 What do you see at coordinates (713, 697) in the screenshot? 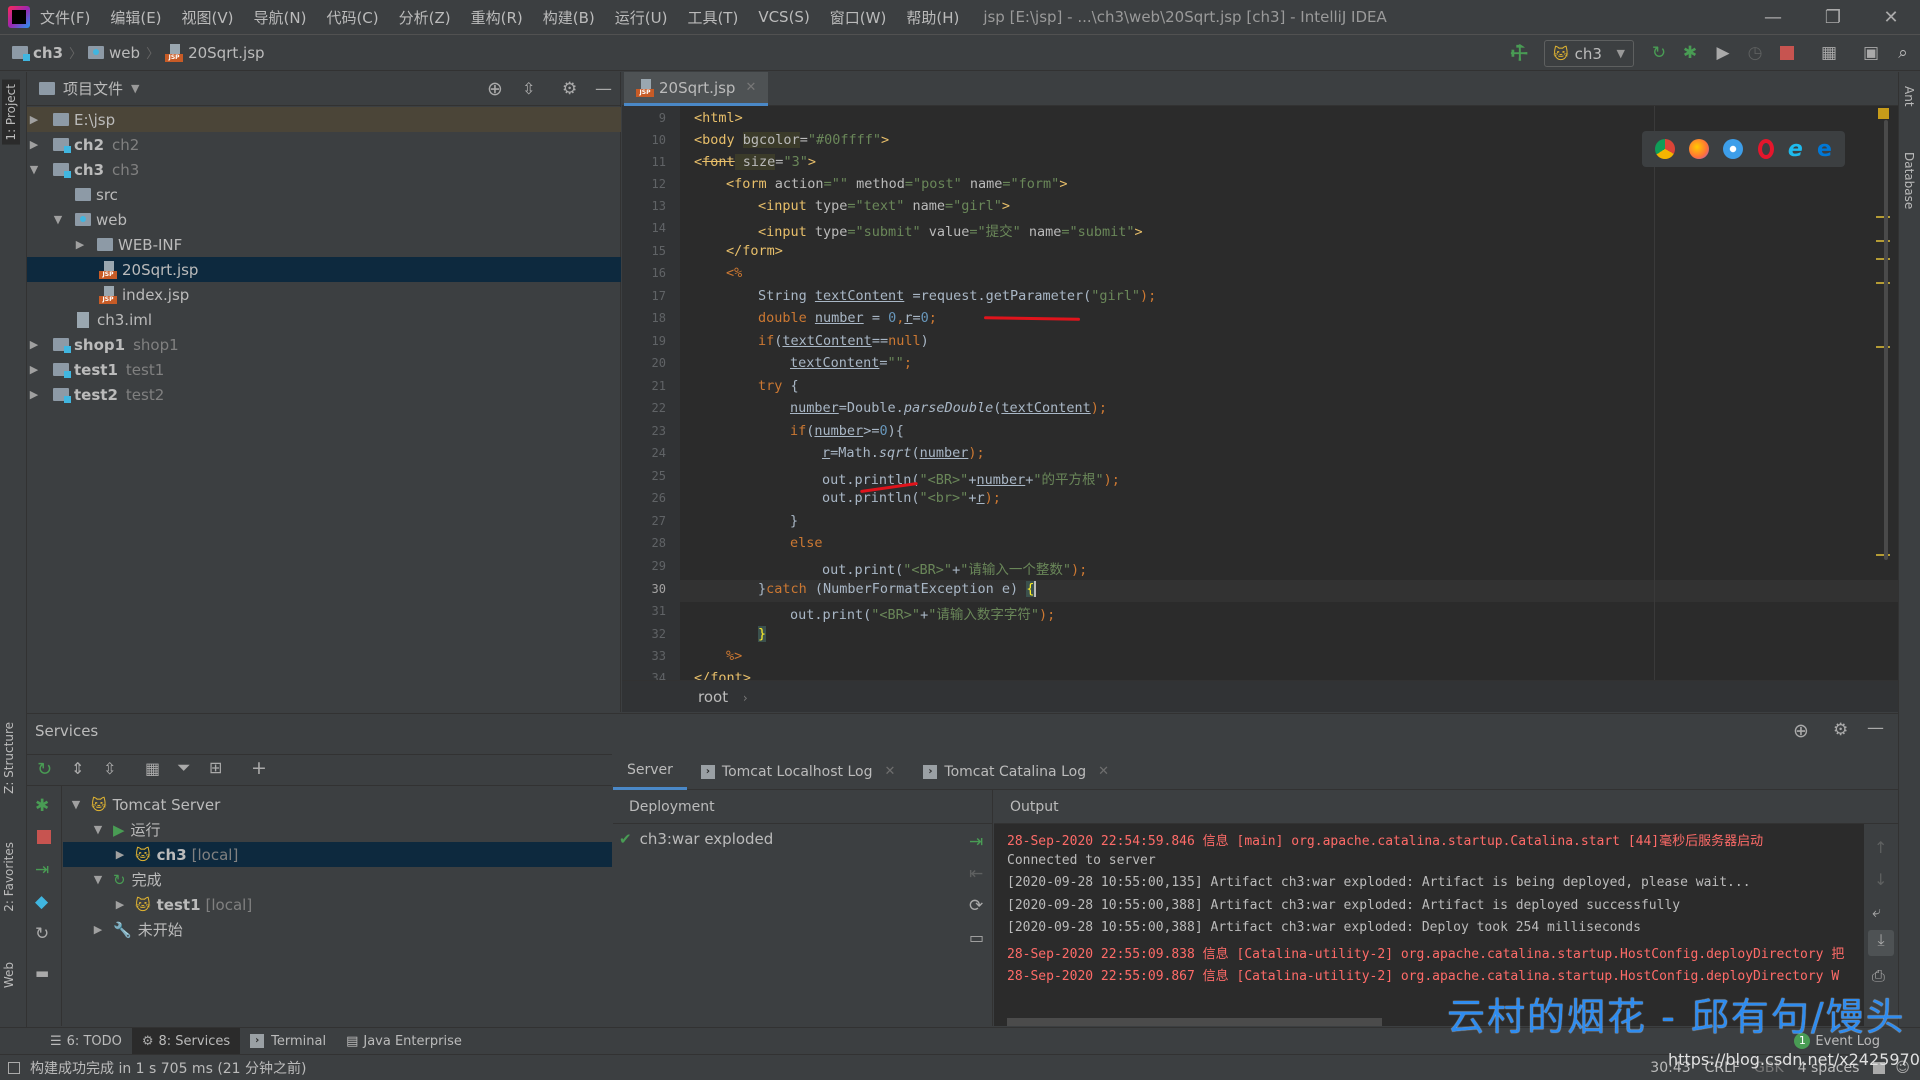
I see `breadcrumb-root: root` at bounding box center [713, 697].